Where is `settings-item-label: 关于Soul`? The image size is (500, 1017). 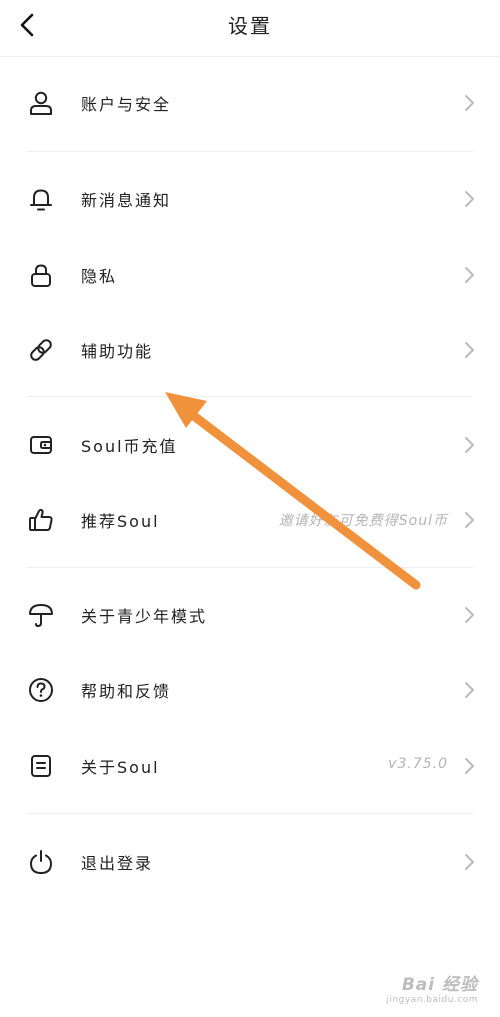 settings-item-label: 关于Soul is located at coordinates (120, 767).